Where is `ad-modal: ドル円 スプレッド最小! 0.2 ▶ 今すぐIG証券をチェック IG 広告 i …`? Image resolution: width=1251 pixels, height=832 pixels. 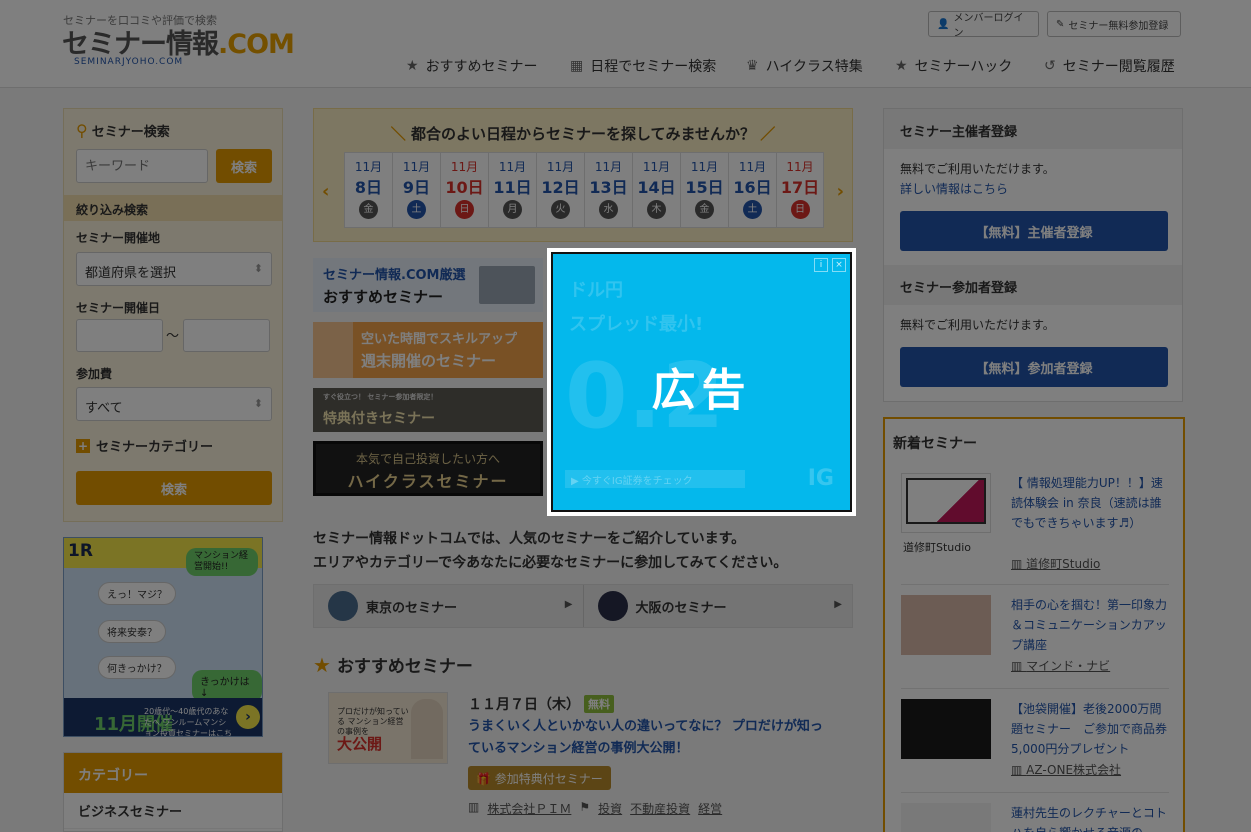
ad-modal: ドル円 スプレッド最小! 0.2 ▶ 今すぐIG証券をチェック IG 広告 i … is located at coordinates (701, 382).